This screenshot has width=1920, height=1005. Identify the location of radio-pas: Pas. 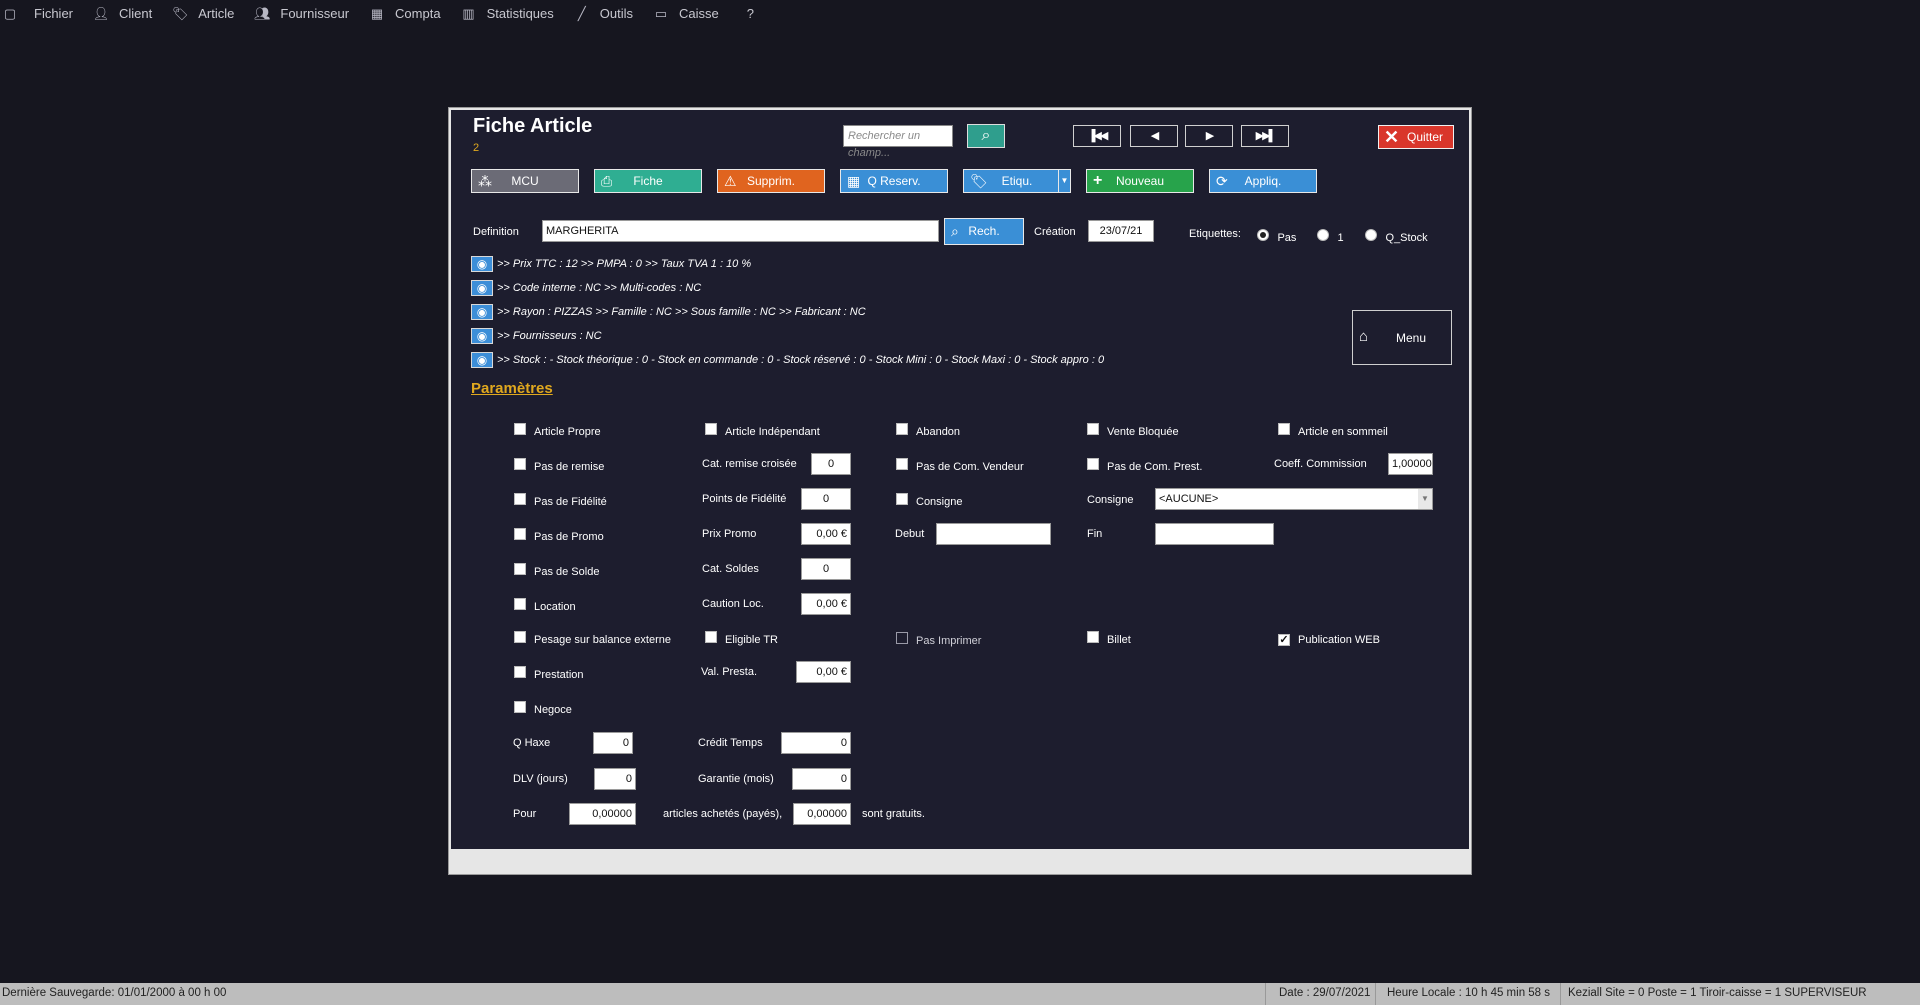
(1276, 237).